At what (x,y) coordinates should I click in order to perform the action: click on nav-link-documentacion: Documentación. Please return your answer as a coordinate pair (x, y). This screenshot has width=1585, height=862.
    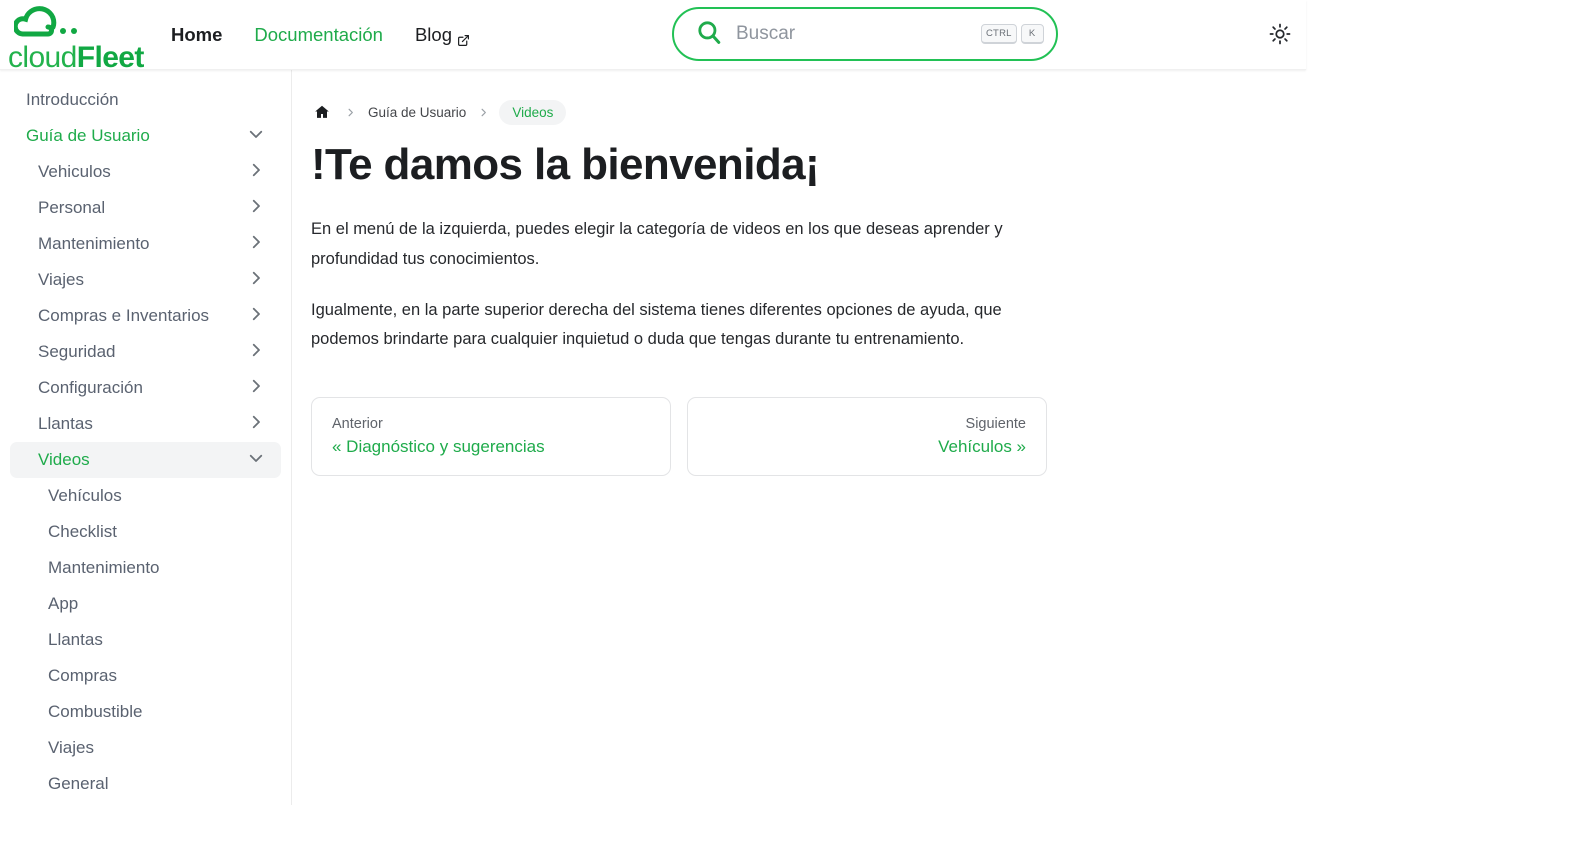
    Looking at the image, I should click on (318, 35).